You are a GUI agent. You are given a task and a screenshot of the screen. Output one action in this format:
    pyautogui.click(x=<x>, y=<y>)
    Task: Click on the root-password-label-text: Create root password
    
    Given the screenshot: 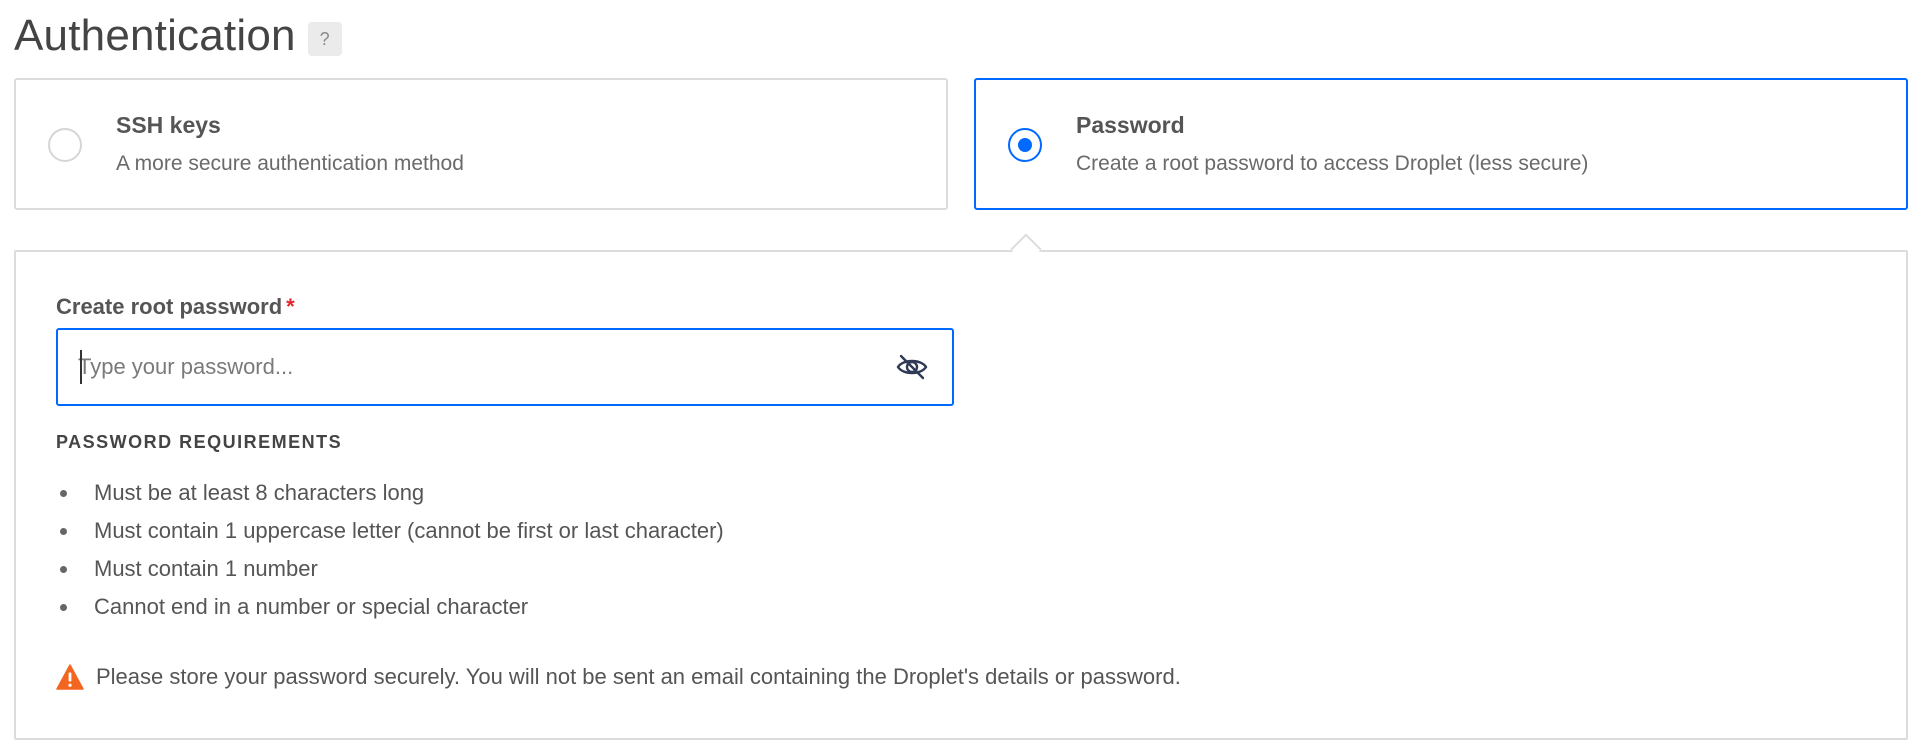 What is the action you would take?
    pyautogui.click(x=169, y=306)
    